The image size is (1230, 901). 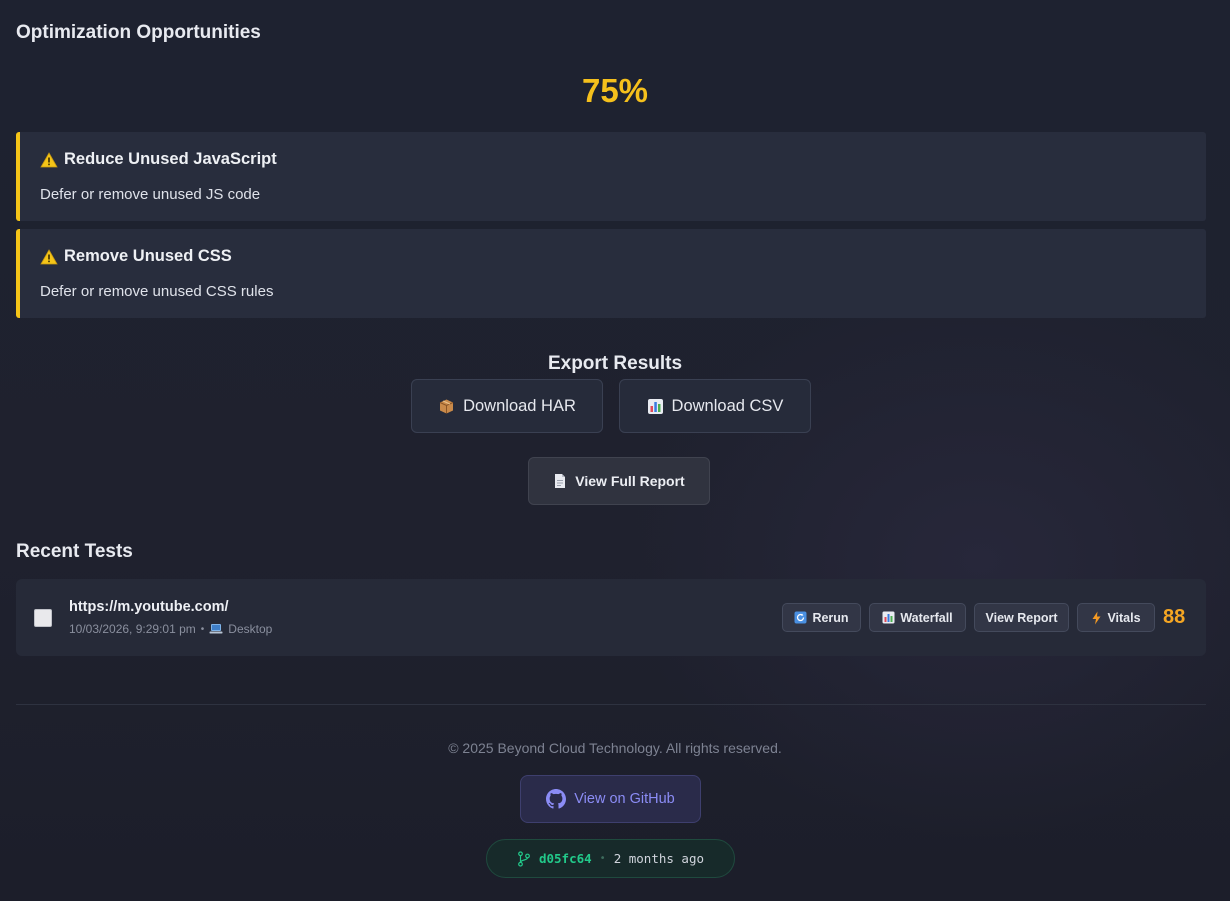 What do you see at coordinates (830, 617) in the screenshot?
I see `rerun-label: Rerun` at bounding box center [830, 617].